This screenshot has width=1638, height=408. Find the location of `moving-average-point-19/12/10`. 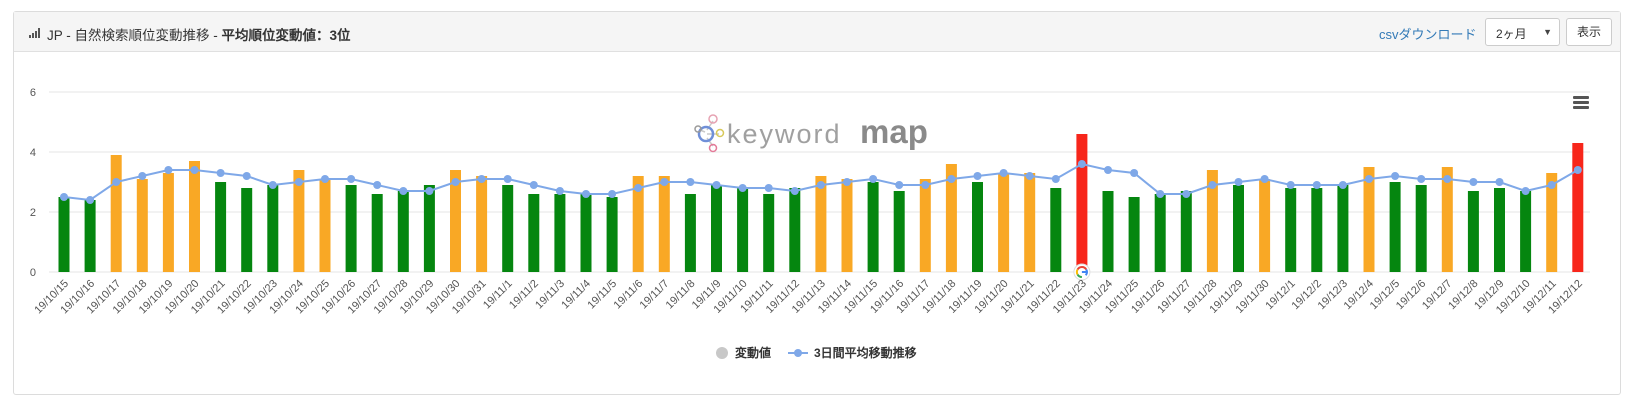

moving-average-point-19/12/10 is located at coordinates (1525, 191).